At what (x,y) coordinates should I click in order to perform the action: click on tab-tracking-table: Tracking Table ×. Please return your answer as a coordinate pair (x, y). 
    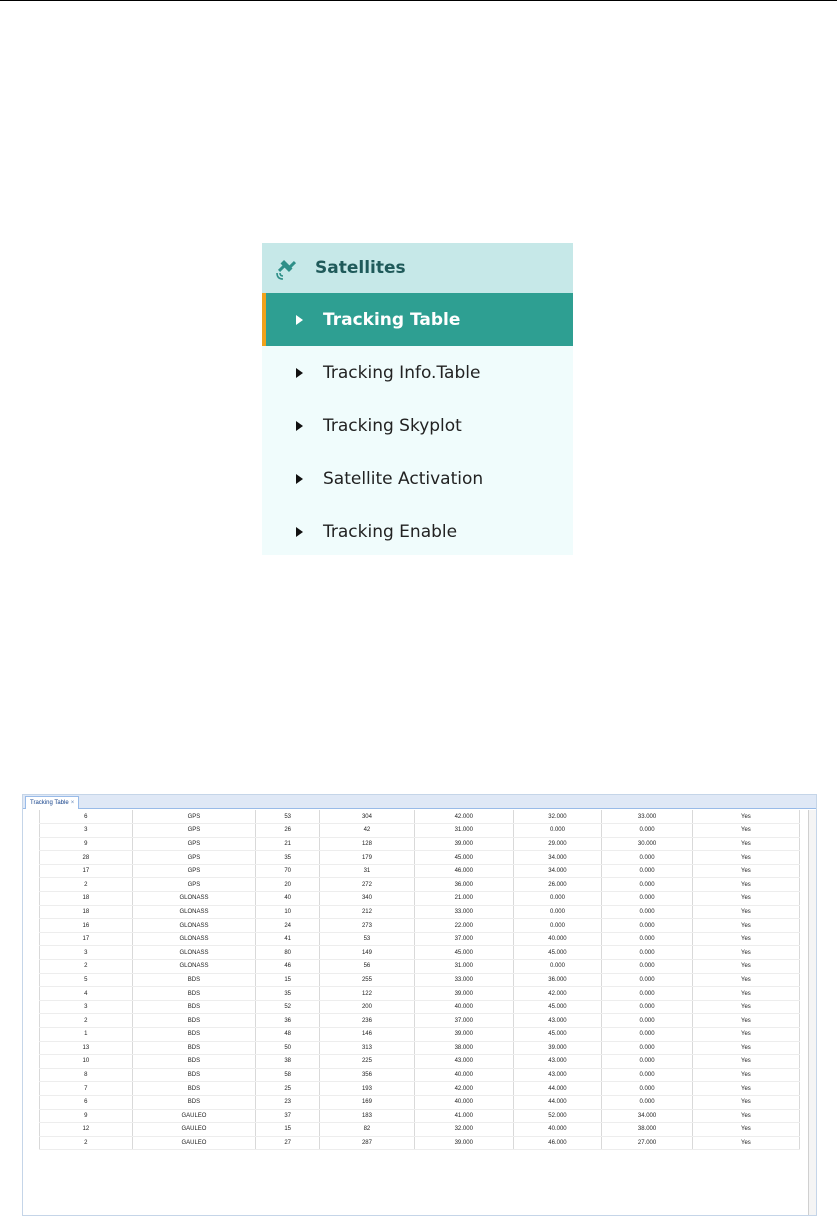
    Looking at the image, I should click on (52, 802).